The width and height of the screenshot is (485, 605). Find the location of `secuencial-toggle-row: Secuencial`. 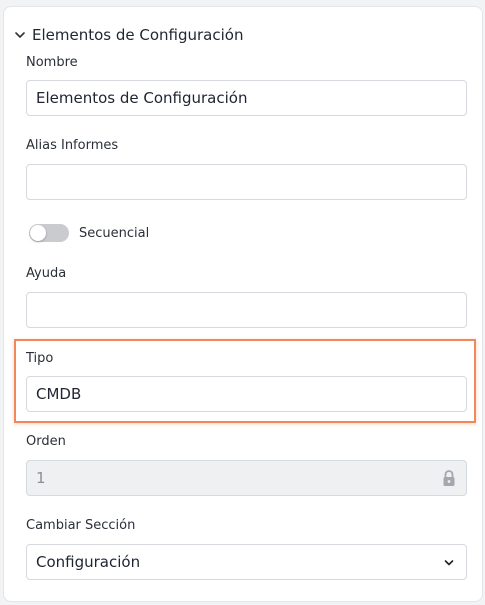

secuencial-toggle-row: Secuencial is located at coordinates (89, 233).